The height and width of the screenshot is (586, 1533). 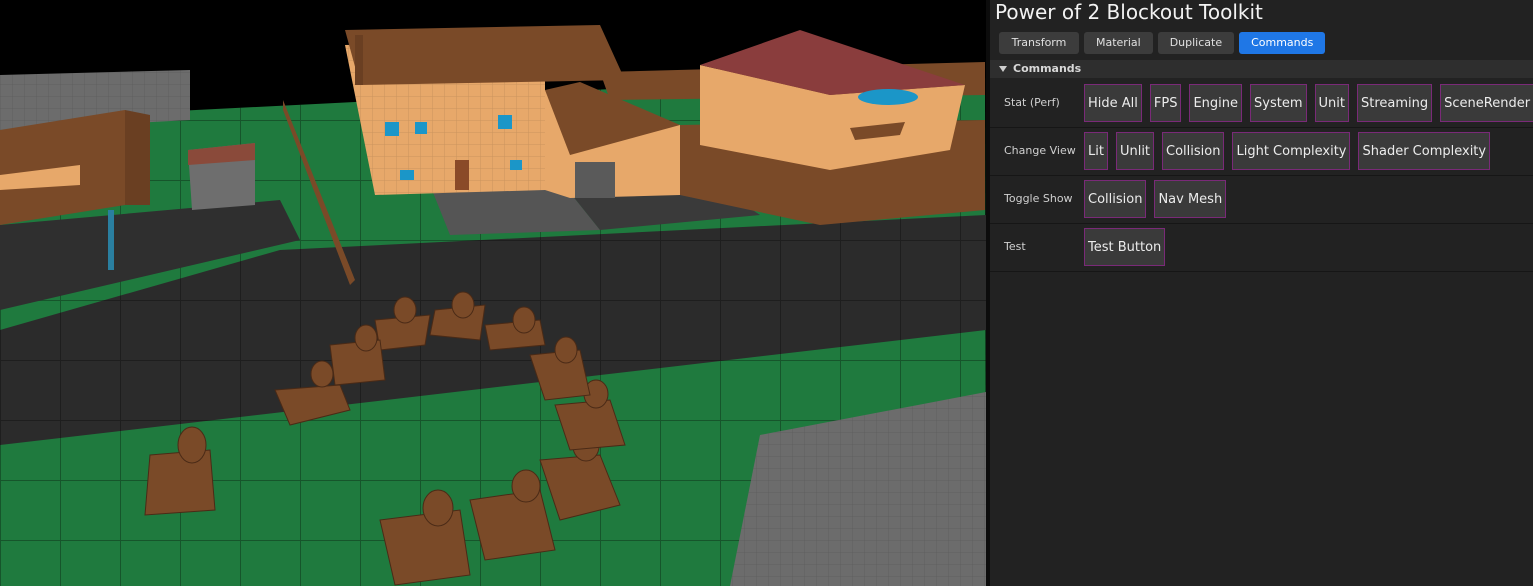 I want to click on row-label: Stat (Perf), so click(x=1032, y=102).